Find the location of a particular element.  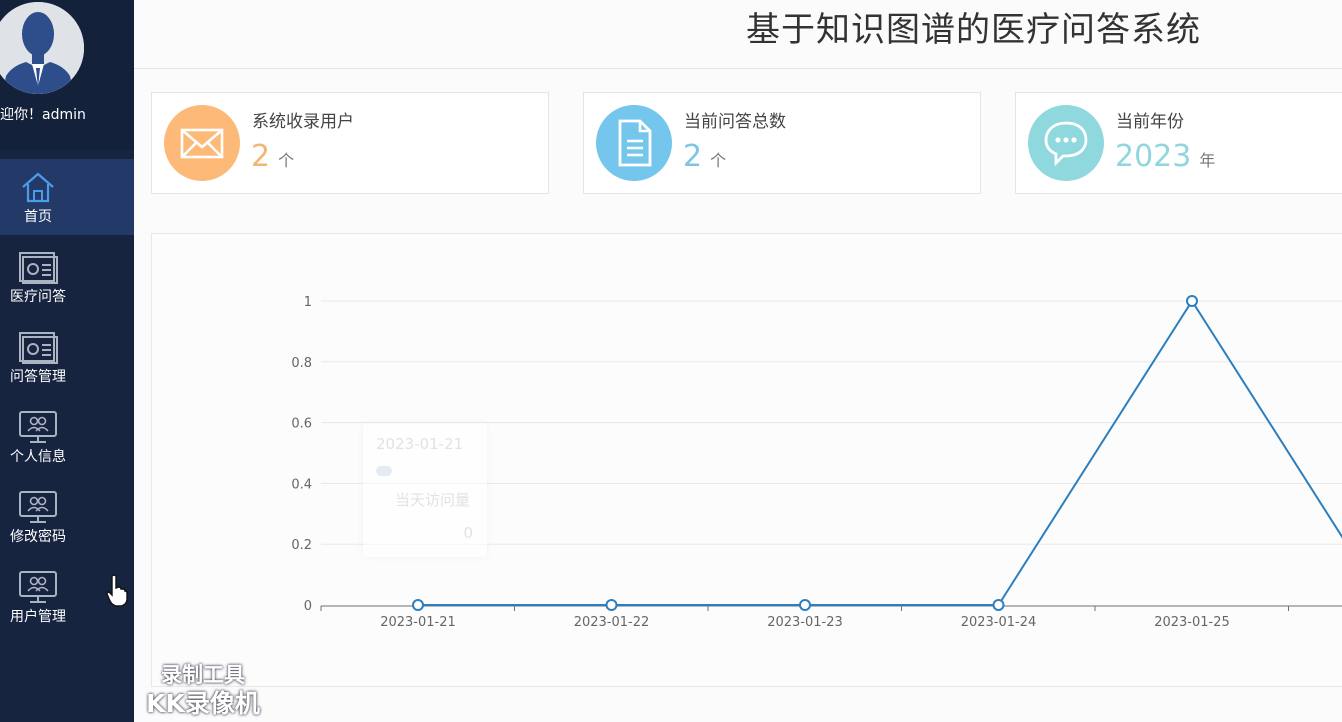

x-tick-label: 2023-01-21 is located at coordinates (418, 622).